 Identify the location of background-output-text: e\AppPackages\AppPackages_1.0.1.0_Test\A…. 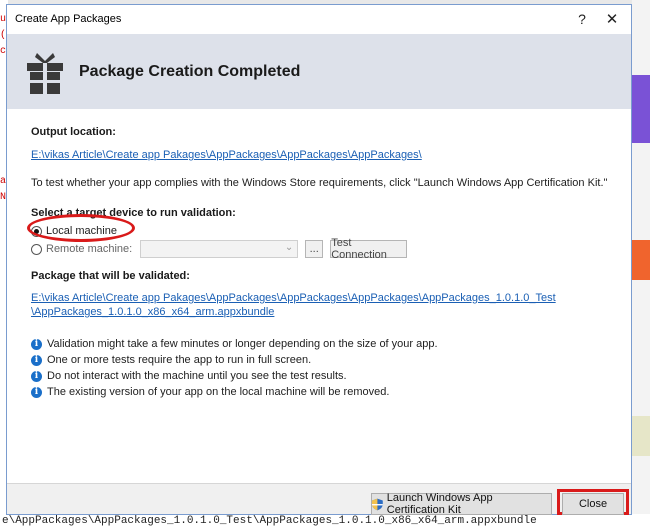
(325, 521).